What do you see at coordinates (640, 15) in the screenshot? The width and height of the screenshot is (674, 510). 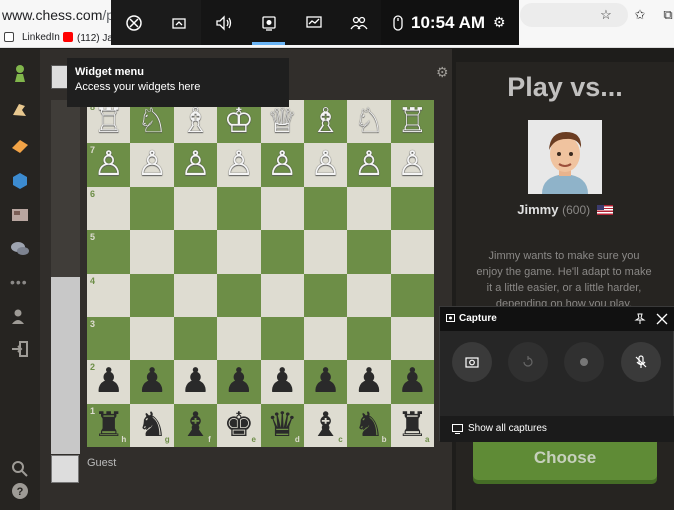 I see `favorites-icon: ✩` at bounding box center [640, 15].